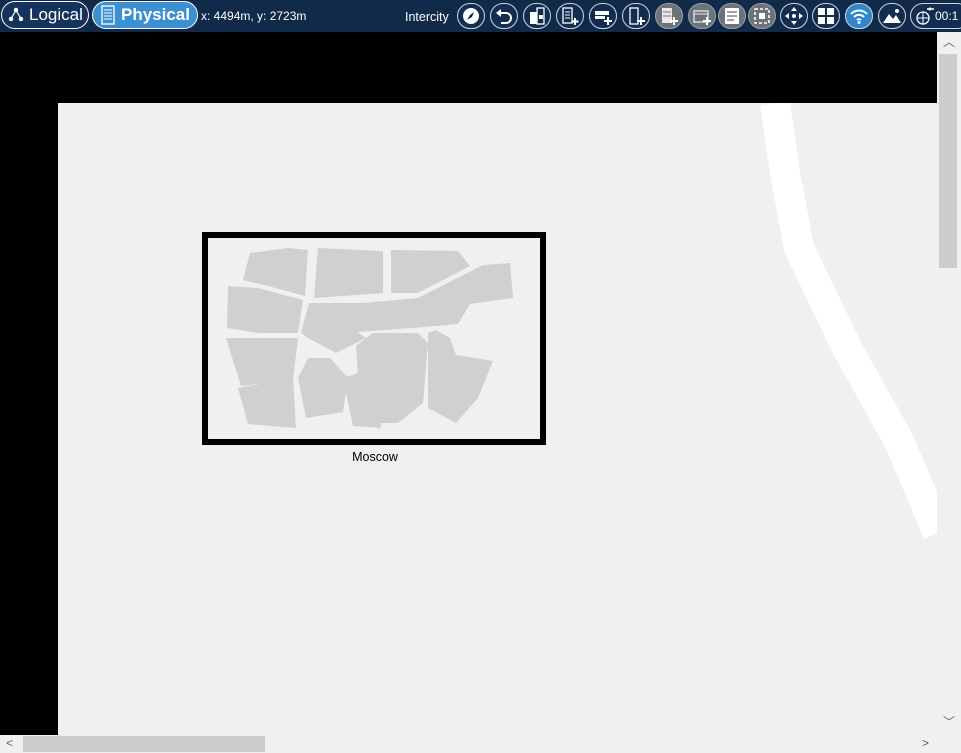  I want to click on inventory-button, so click(732, 16).